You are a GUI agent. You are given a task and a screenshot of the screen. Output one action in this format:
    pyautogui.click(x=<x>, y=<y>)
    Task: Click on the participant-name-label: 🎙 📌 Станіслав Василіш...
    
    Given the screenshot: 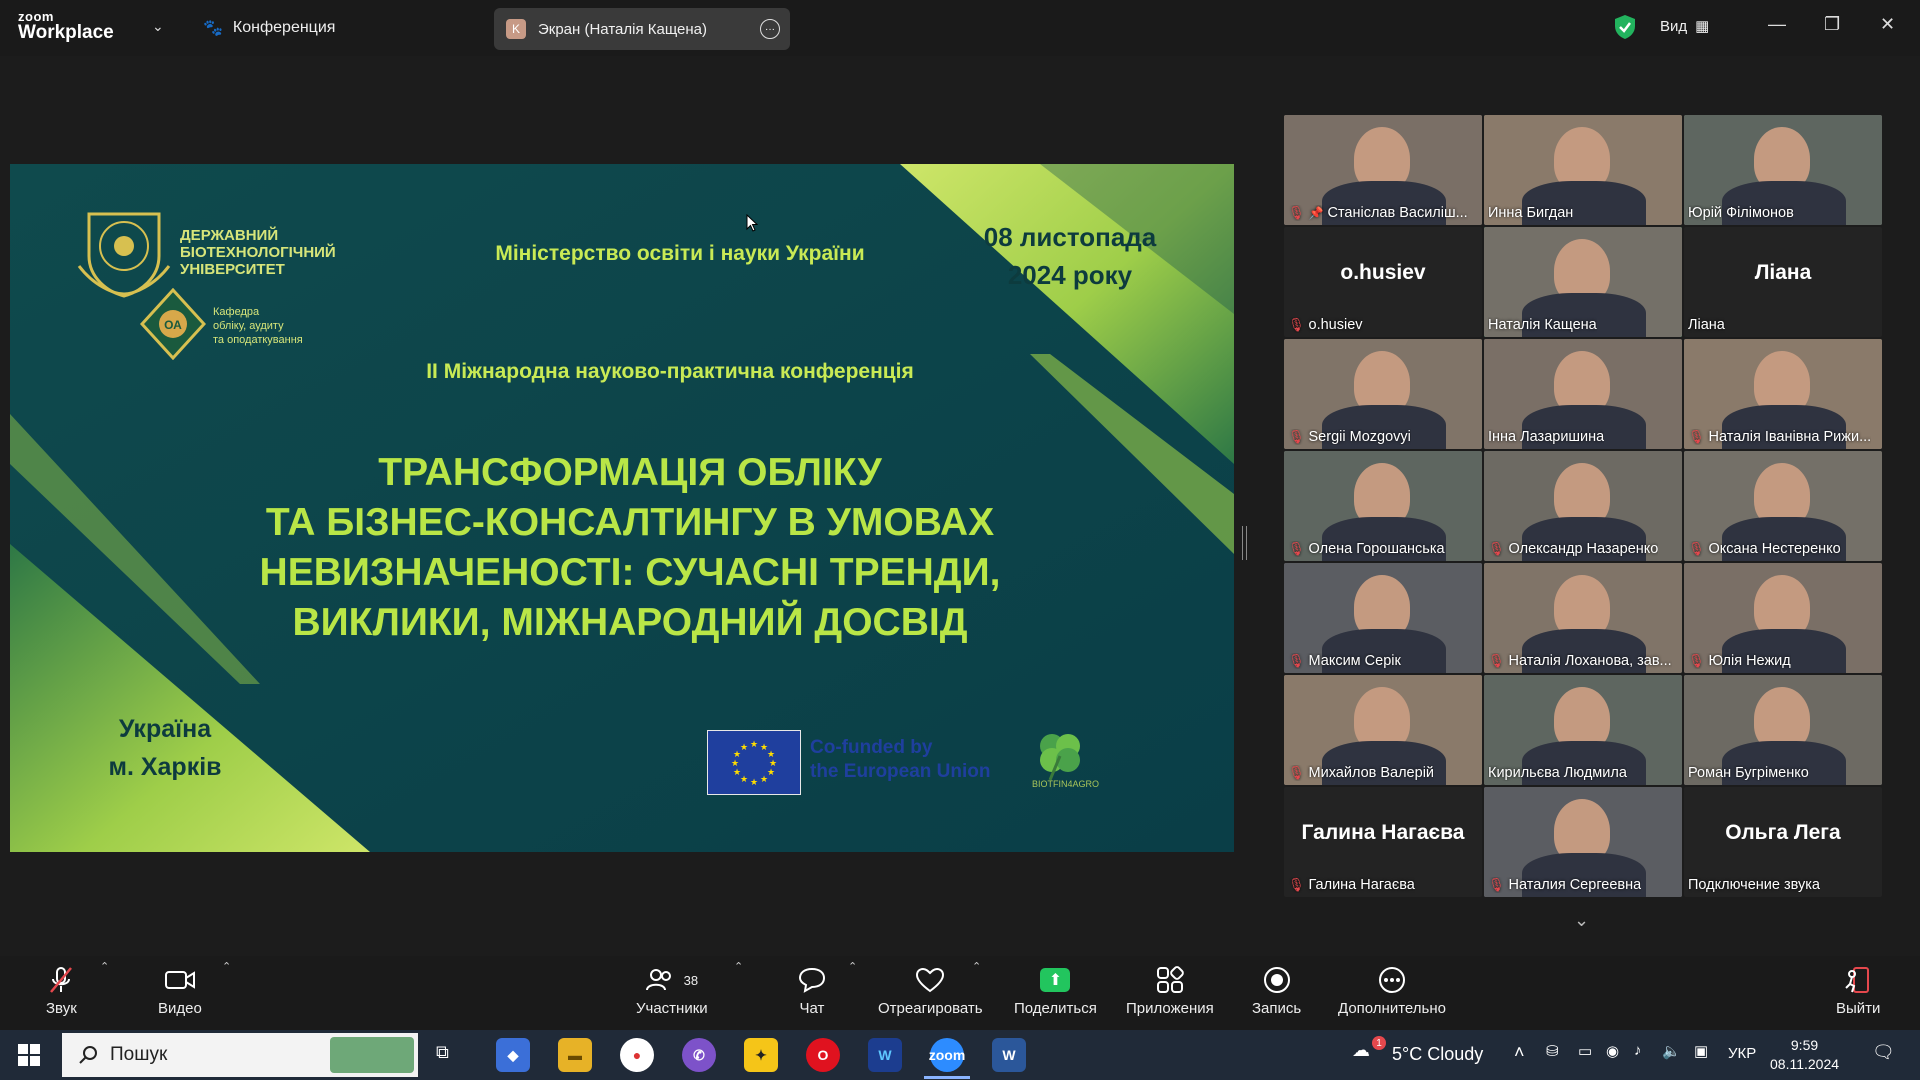 What is the action you would take?
    pyautogui.click(x=1378, y=213)
    